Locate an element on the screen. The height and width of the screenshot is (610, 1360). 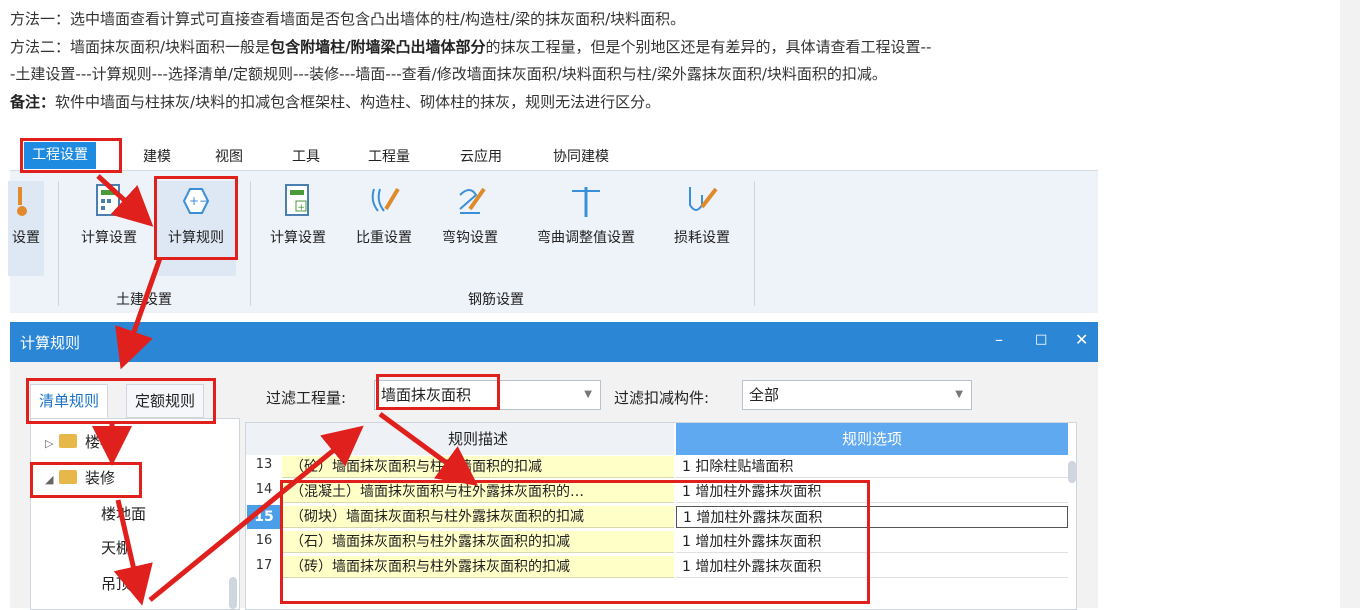
tujian-calc-settings-button: 计算设置 is located at coordinates (109, 214).